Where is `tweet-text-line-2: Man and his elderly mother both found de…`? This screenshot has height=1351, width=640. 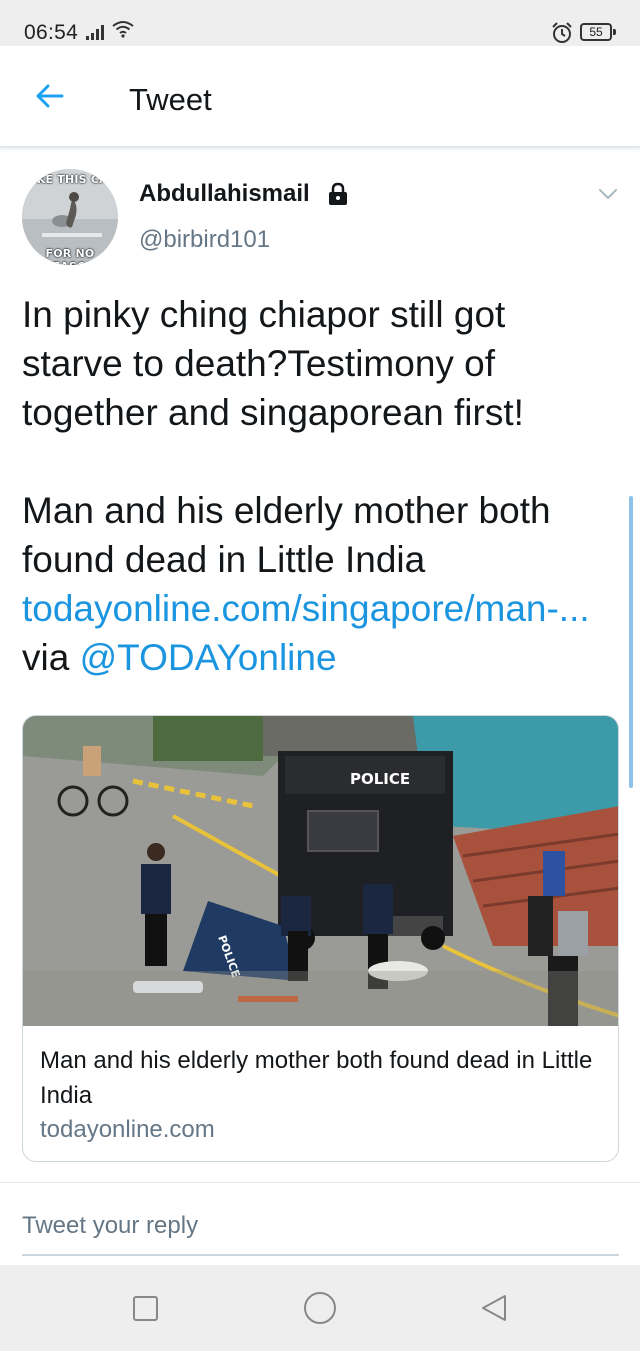 tweet-text-line-2: Man and his elderly mother both found de… is located at coordinates (286, 535).